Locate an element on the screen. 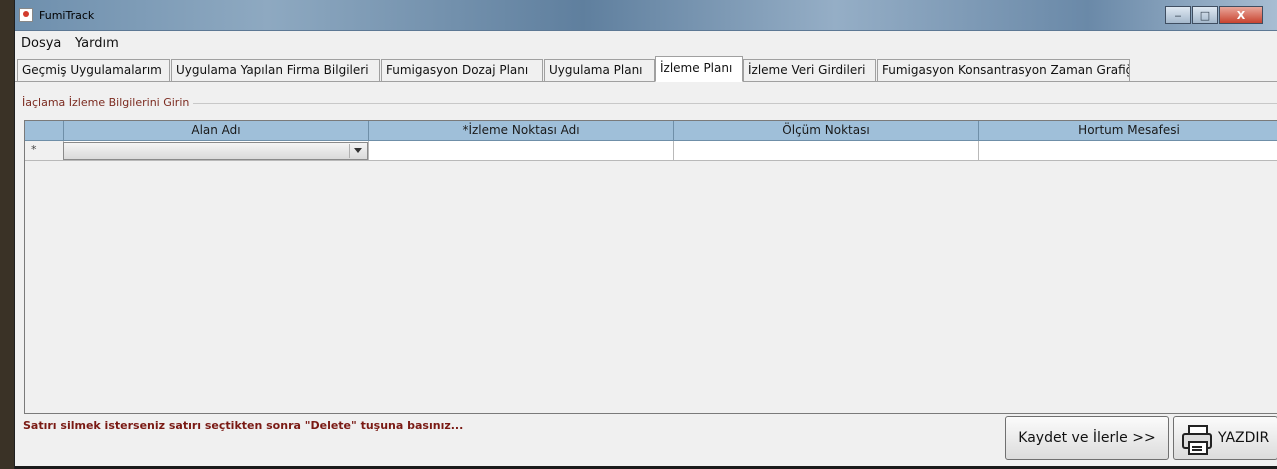  save-button-label: Kaydet ve İlerle >> is located at coordinates (1087, 438).